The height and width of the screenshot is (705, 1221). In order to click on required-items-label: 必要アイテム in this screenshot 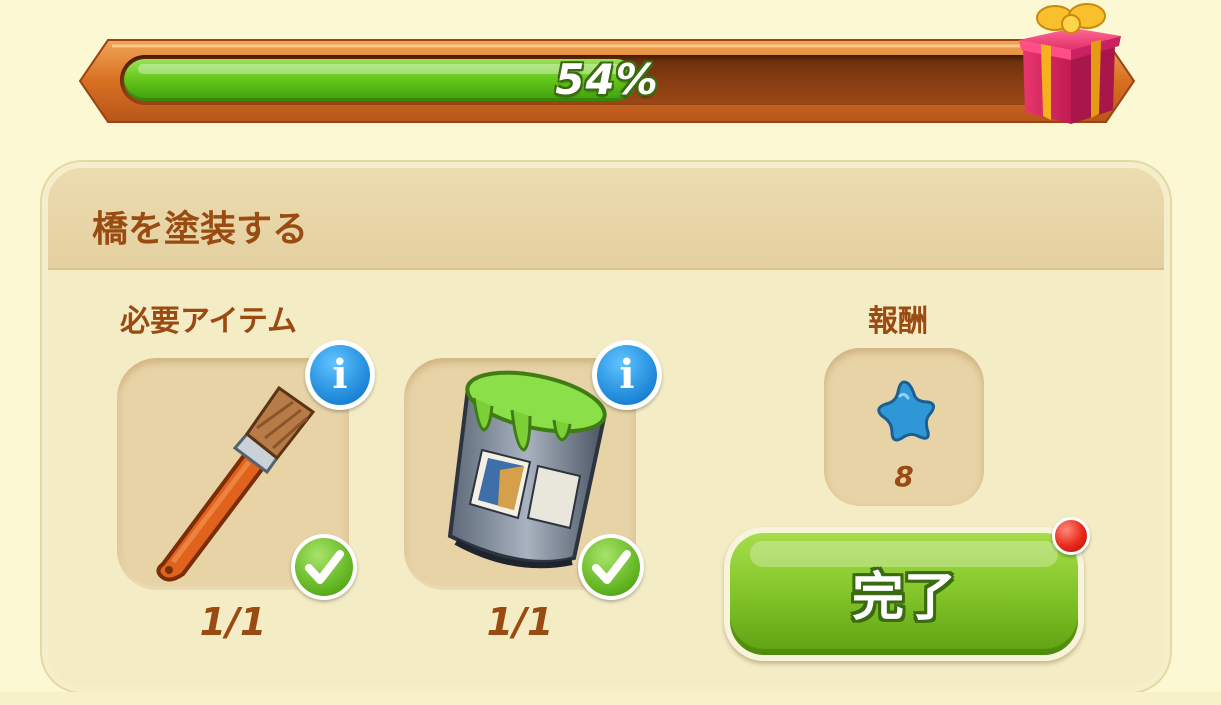, I will do `click(208, 321)`.